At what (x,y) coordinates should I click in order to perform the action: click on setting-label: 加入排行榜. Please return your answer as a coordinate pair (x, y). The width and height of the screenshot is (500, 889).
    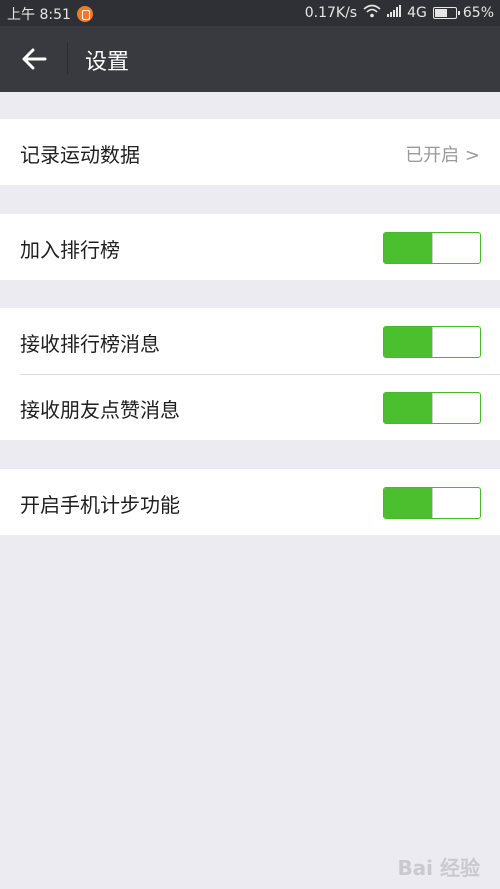
    Looking at the image, I should click on (70, 250).